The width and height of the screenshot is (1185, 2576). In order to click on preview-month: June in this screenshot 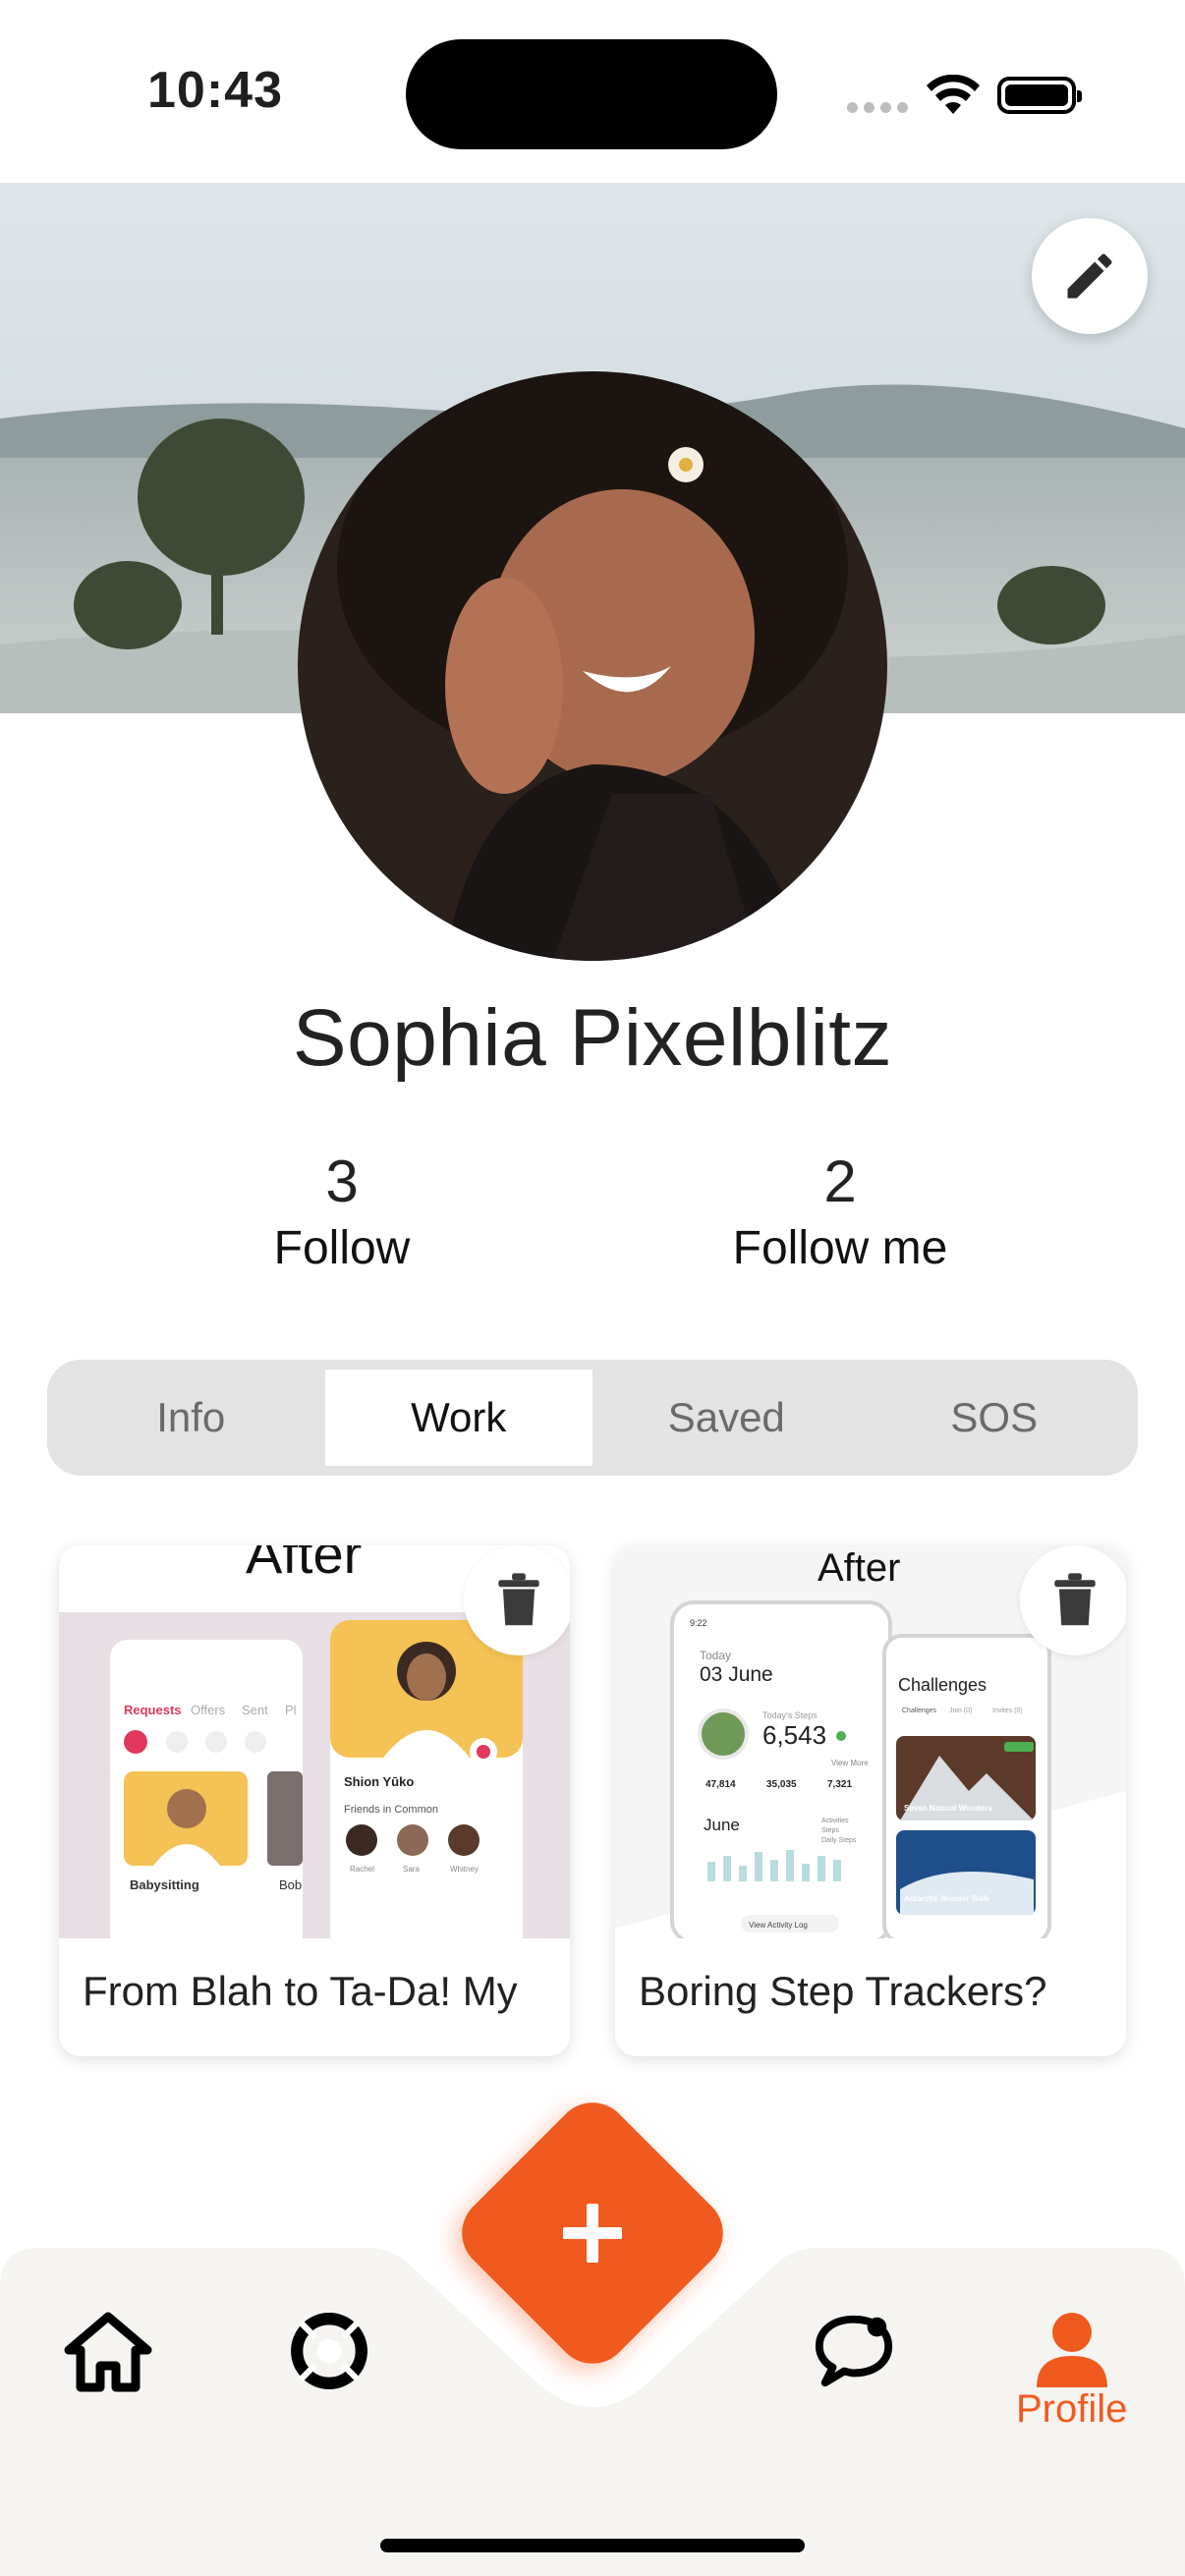, I will do `click(722, 1825)`.